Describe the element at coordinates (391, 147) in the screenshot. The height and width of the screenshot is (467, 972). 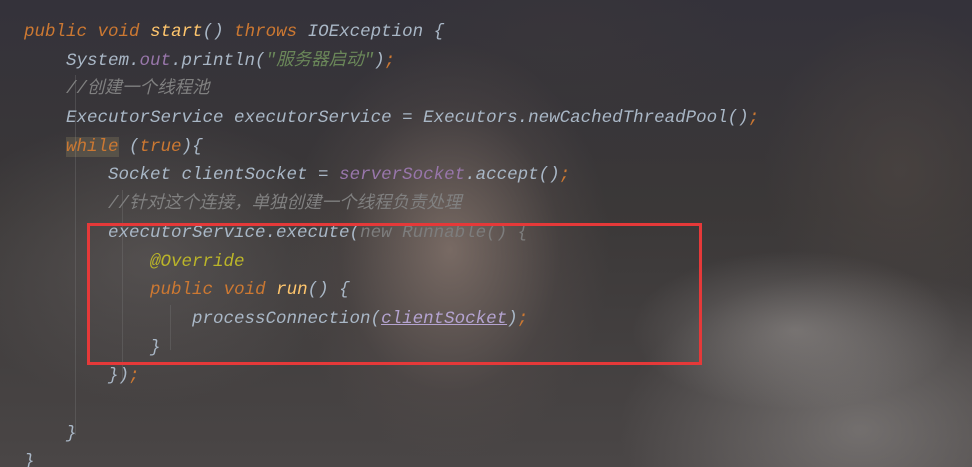
I see `code-line: while (true){` at that location.